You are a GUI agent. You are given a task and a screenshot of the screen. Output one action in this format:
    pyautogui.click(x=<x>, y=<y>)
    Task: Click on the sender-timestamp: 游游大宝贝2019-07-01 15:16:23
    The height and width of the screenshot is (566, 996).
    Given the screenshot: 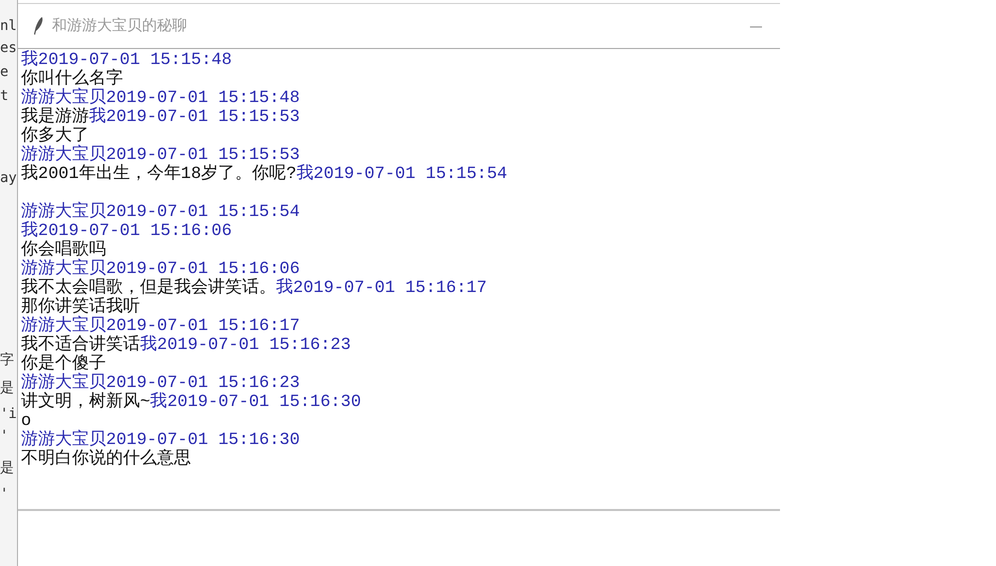 What is the action you would take?
    pyautogui.click(x=160, y=383)
    